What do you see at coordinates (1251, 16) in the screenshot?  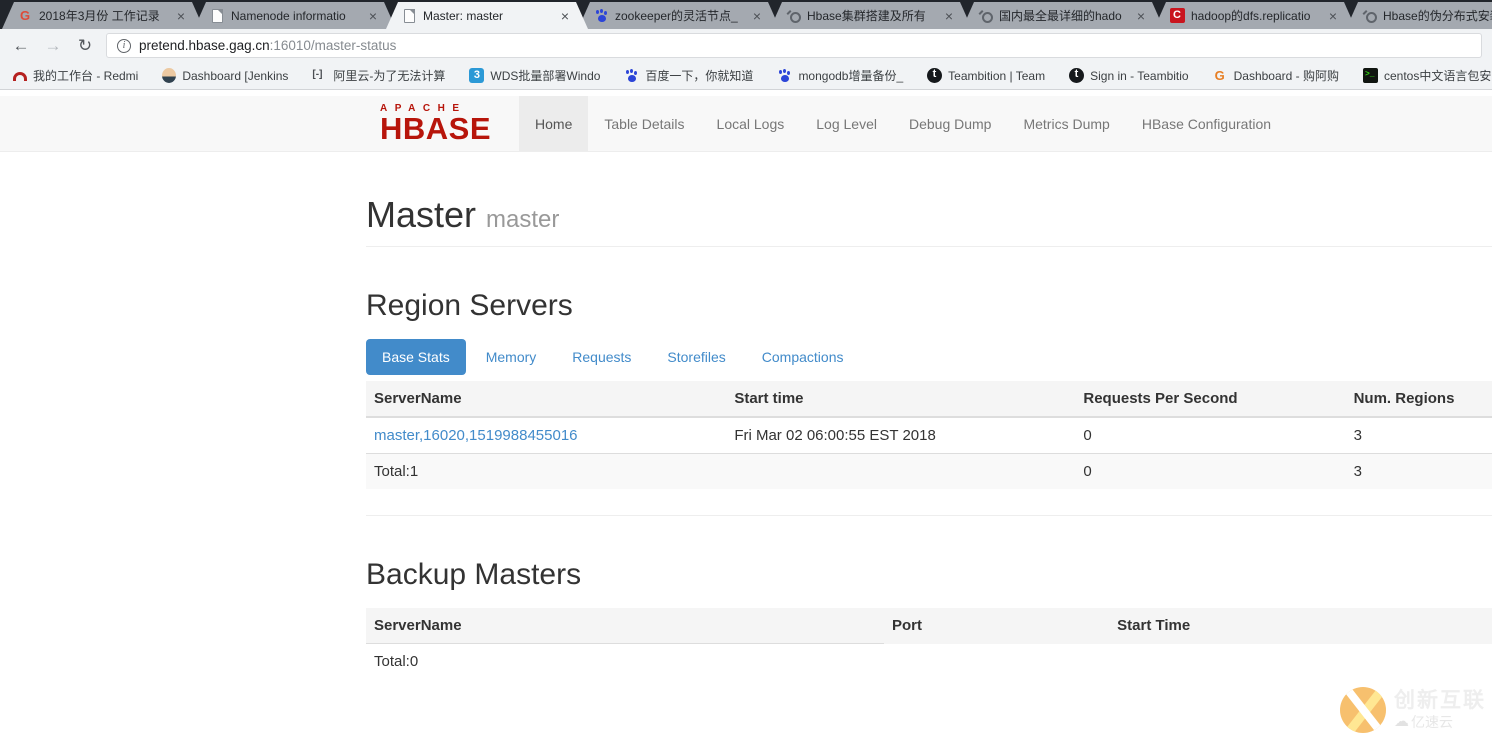 I see `tab-title: hadoop的dfs.replicatio` at bounding box center [1251, 16].